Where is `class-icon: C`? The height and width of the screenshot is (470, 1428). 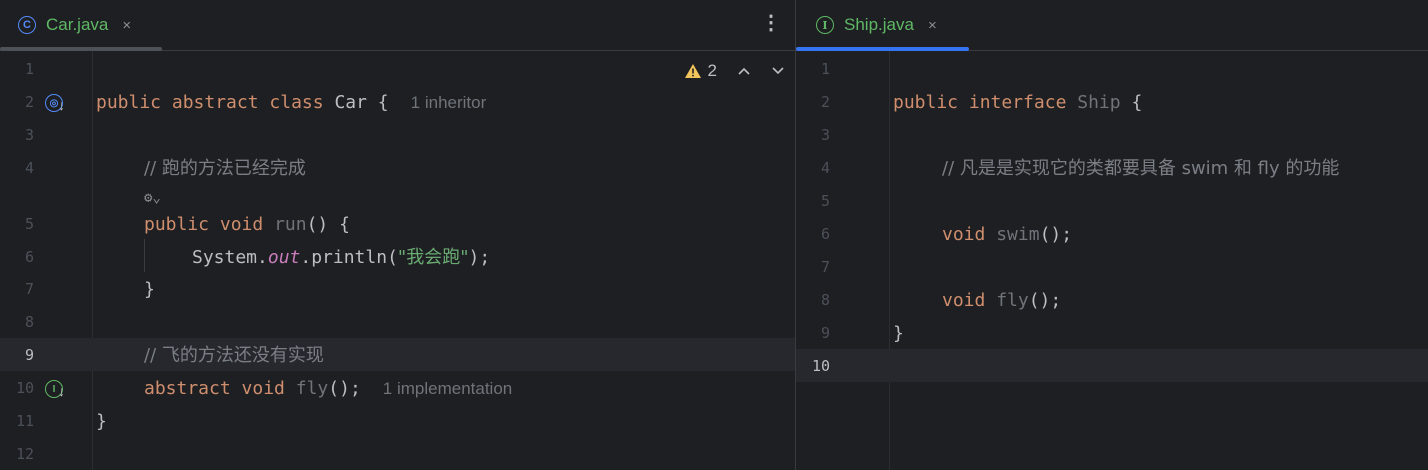 class-icon: C is located at coordinates (27, 25).